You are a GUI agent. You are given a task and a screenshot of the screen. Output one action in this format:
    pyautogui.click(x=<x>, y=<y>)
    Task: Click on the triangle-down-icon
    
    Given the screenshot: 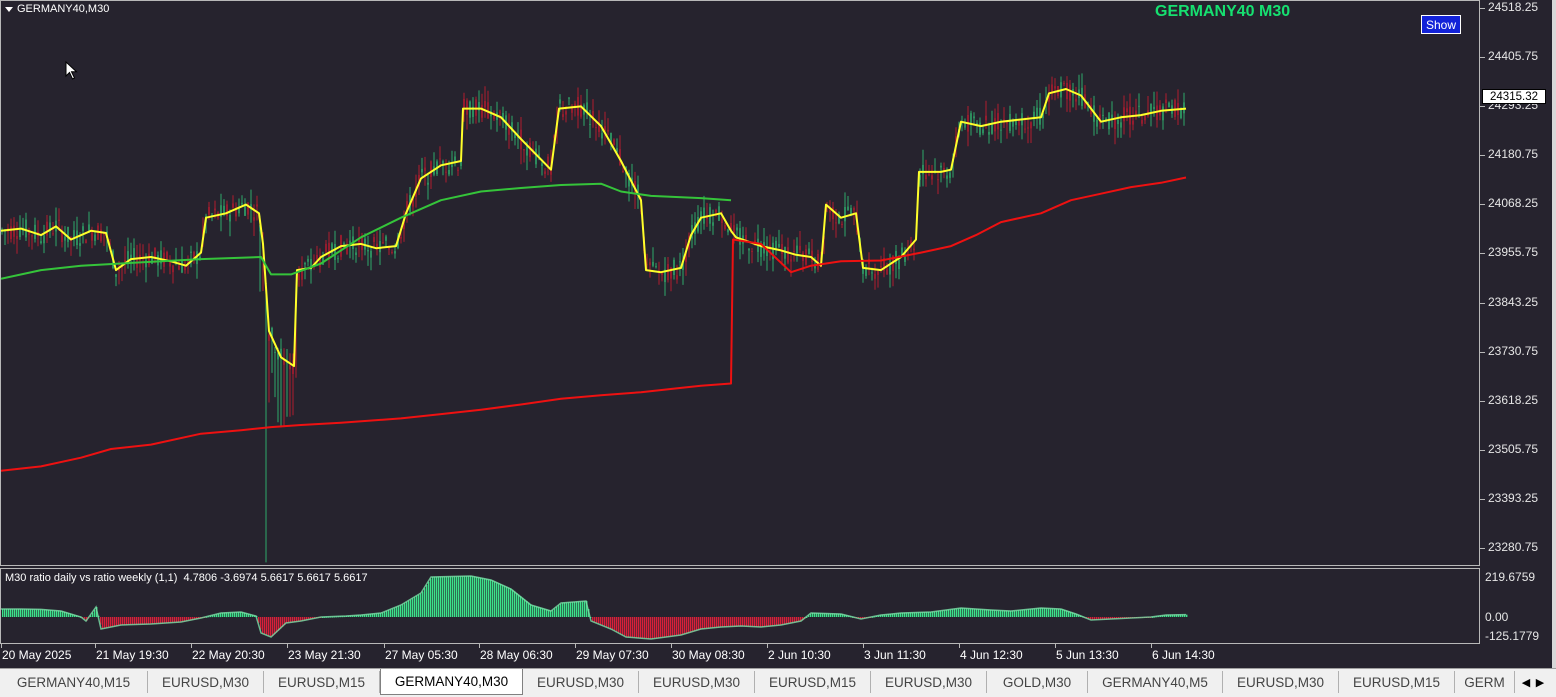 What is the action you would take?
    pyautogui.click(x=9, y=9)
    